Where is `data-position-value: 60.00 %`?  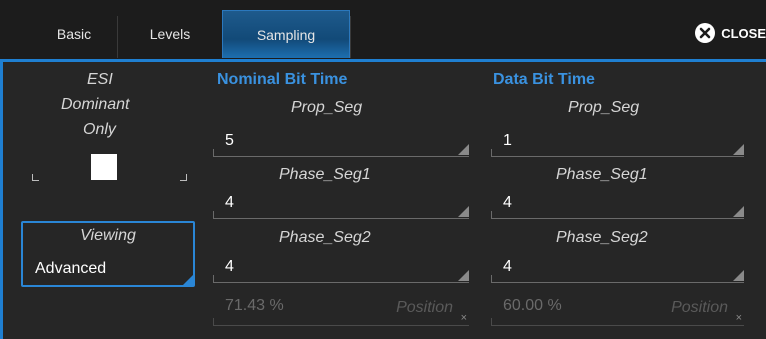
data-position-value: 60.00 % is located at coordinates (532, 305).